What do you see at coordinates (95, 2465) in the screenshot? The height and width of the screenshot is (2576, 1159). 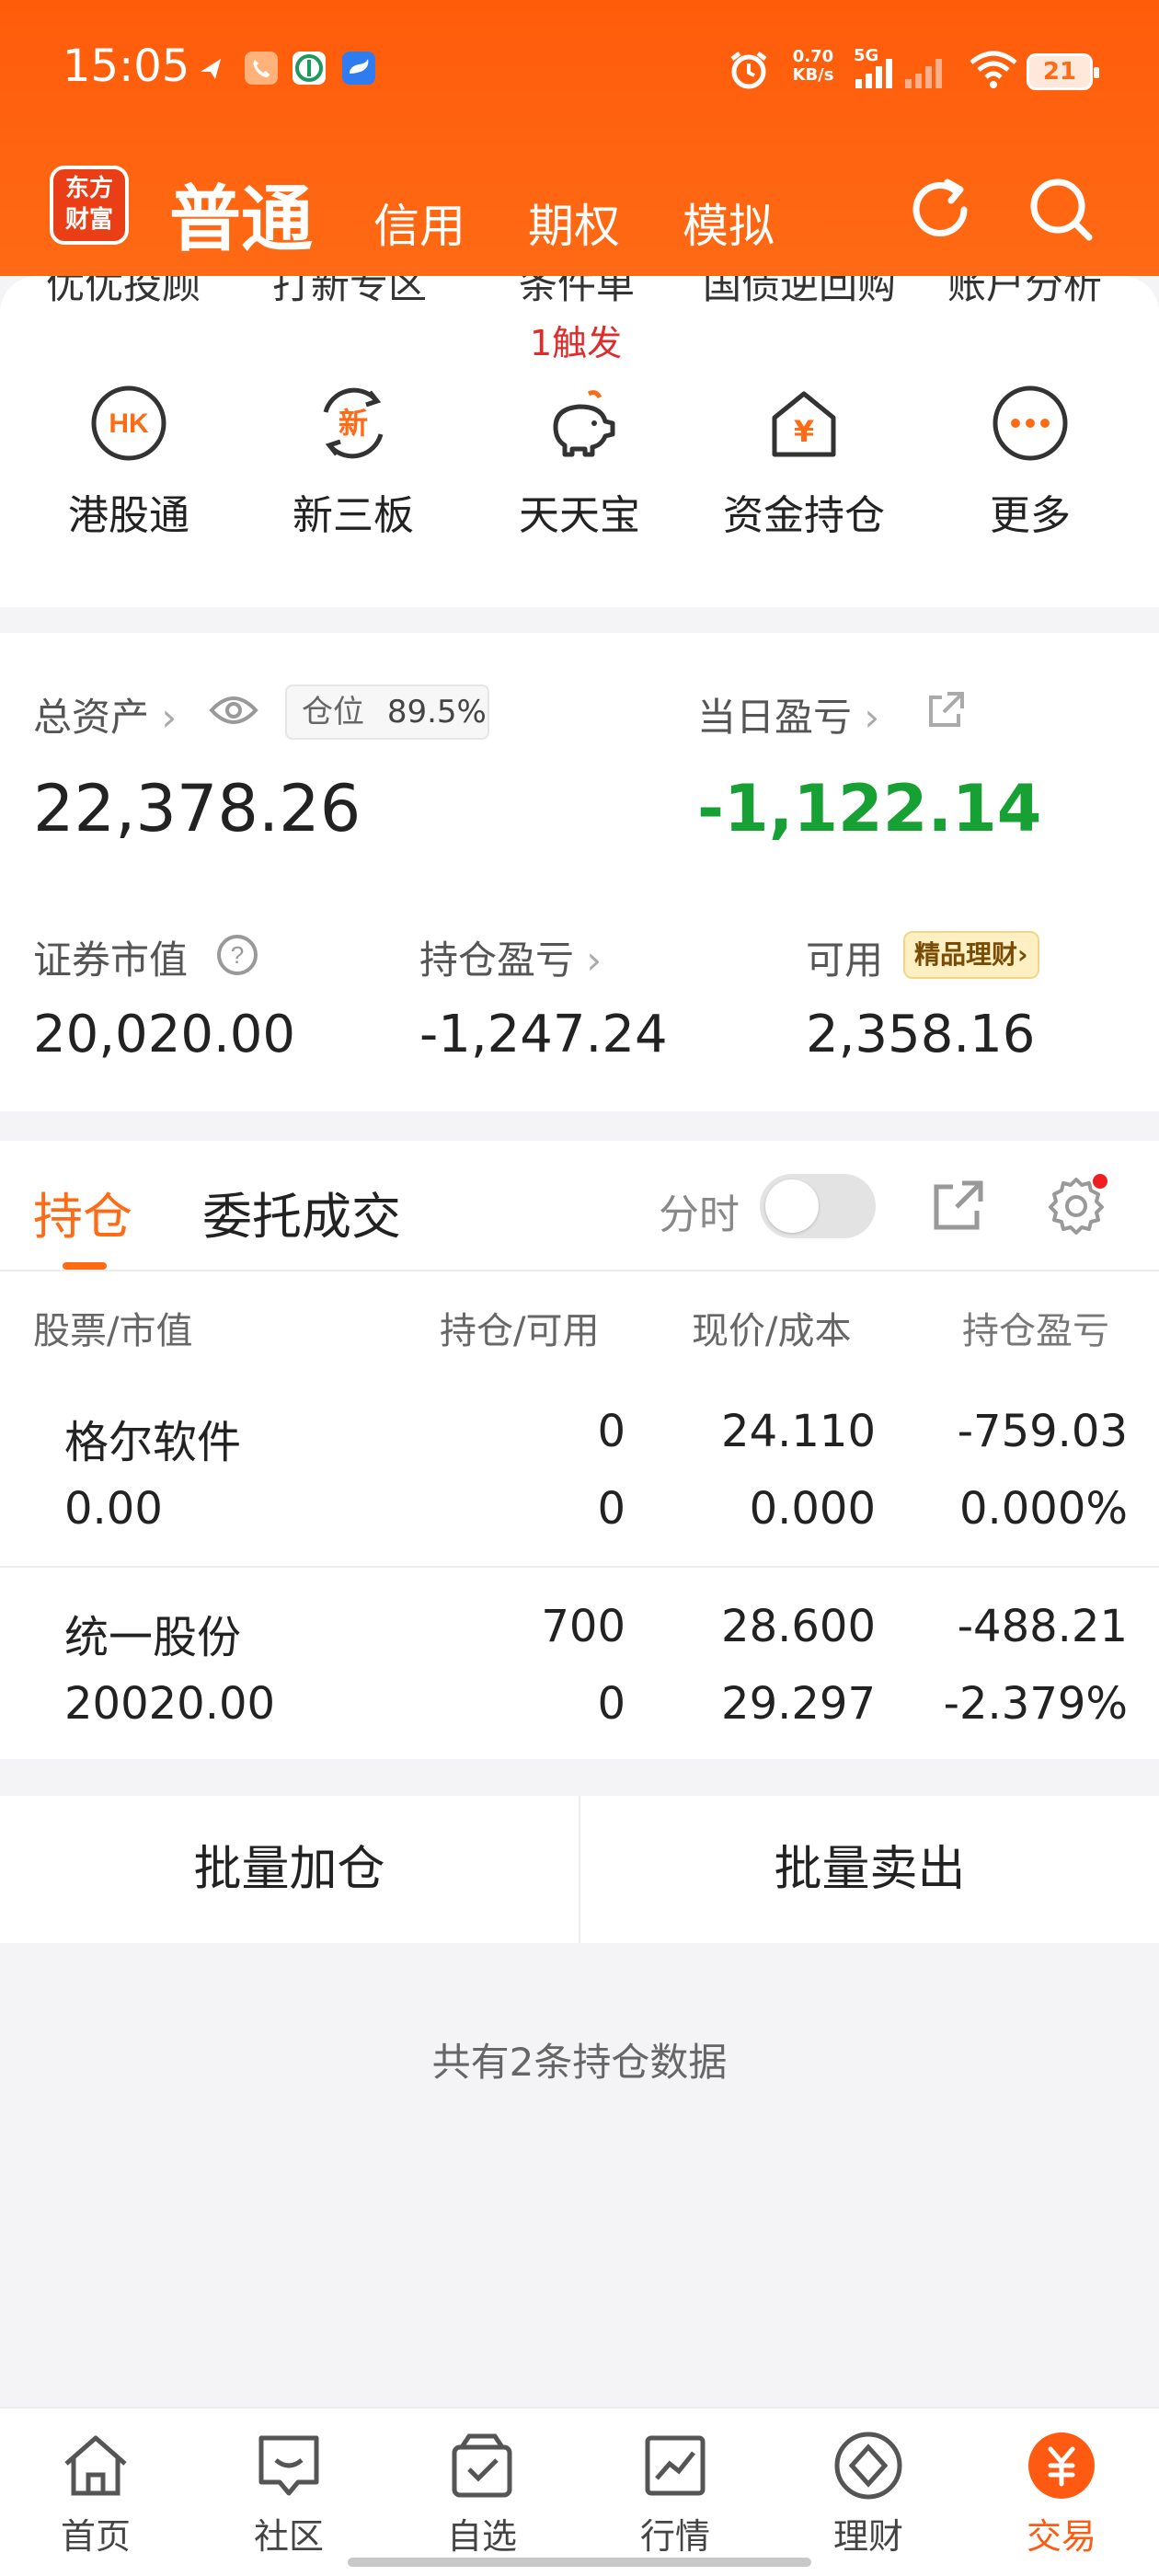 I see `home-icon` at bounding box center [95, 2465].